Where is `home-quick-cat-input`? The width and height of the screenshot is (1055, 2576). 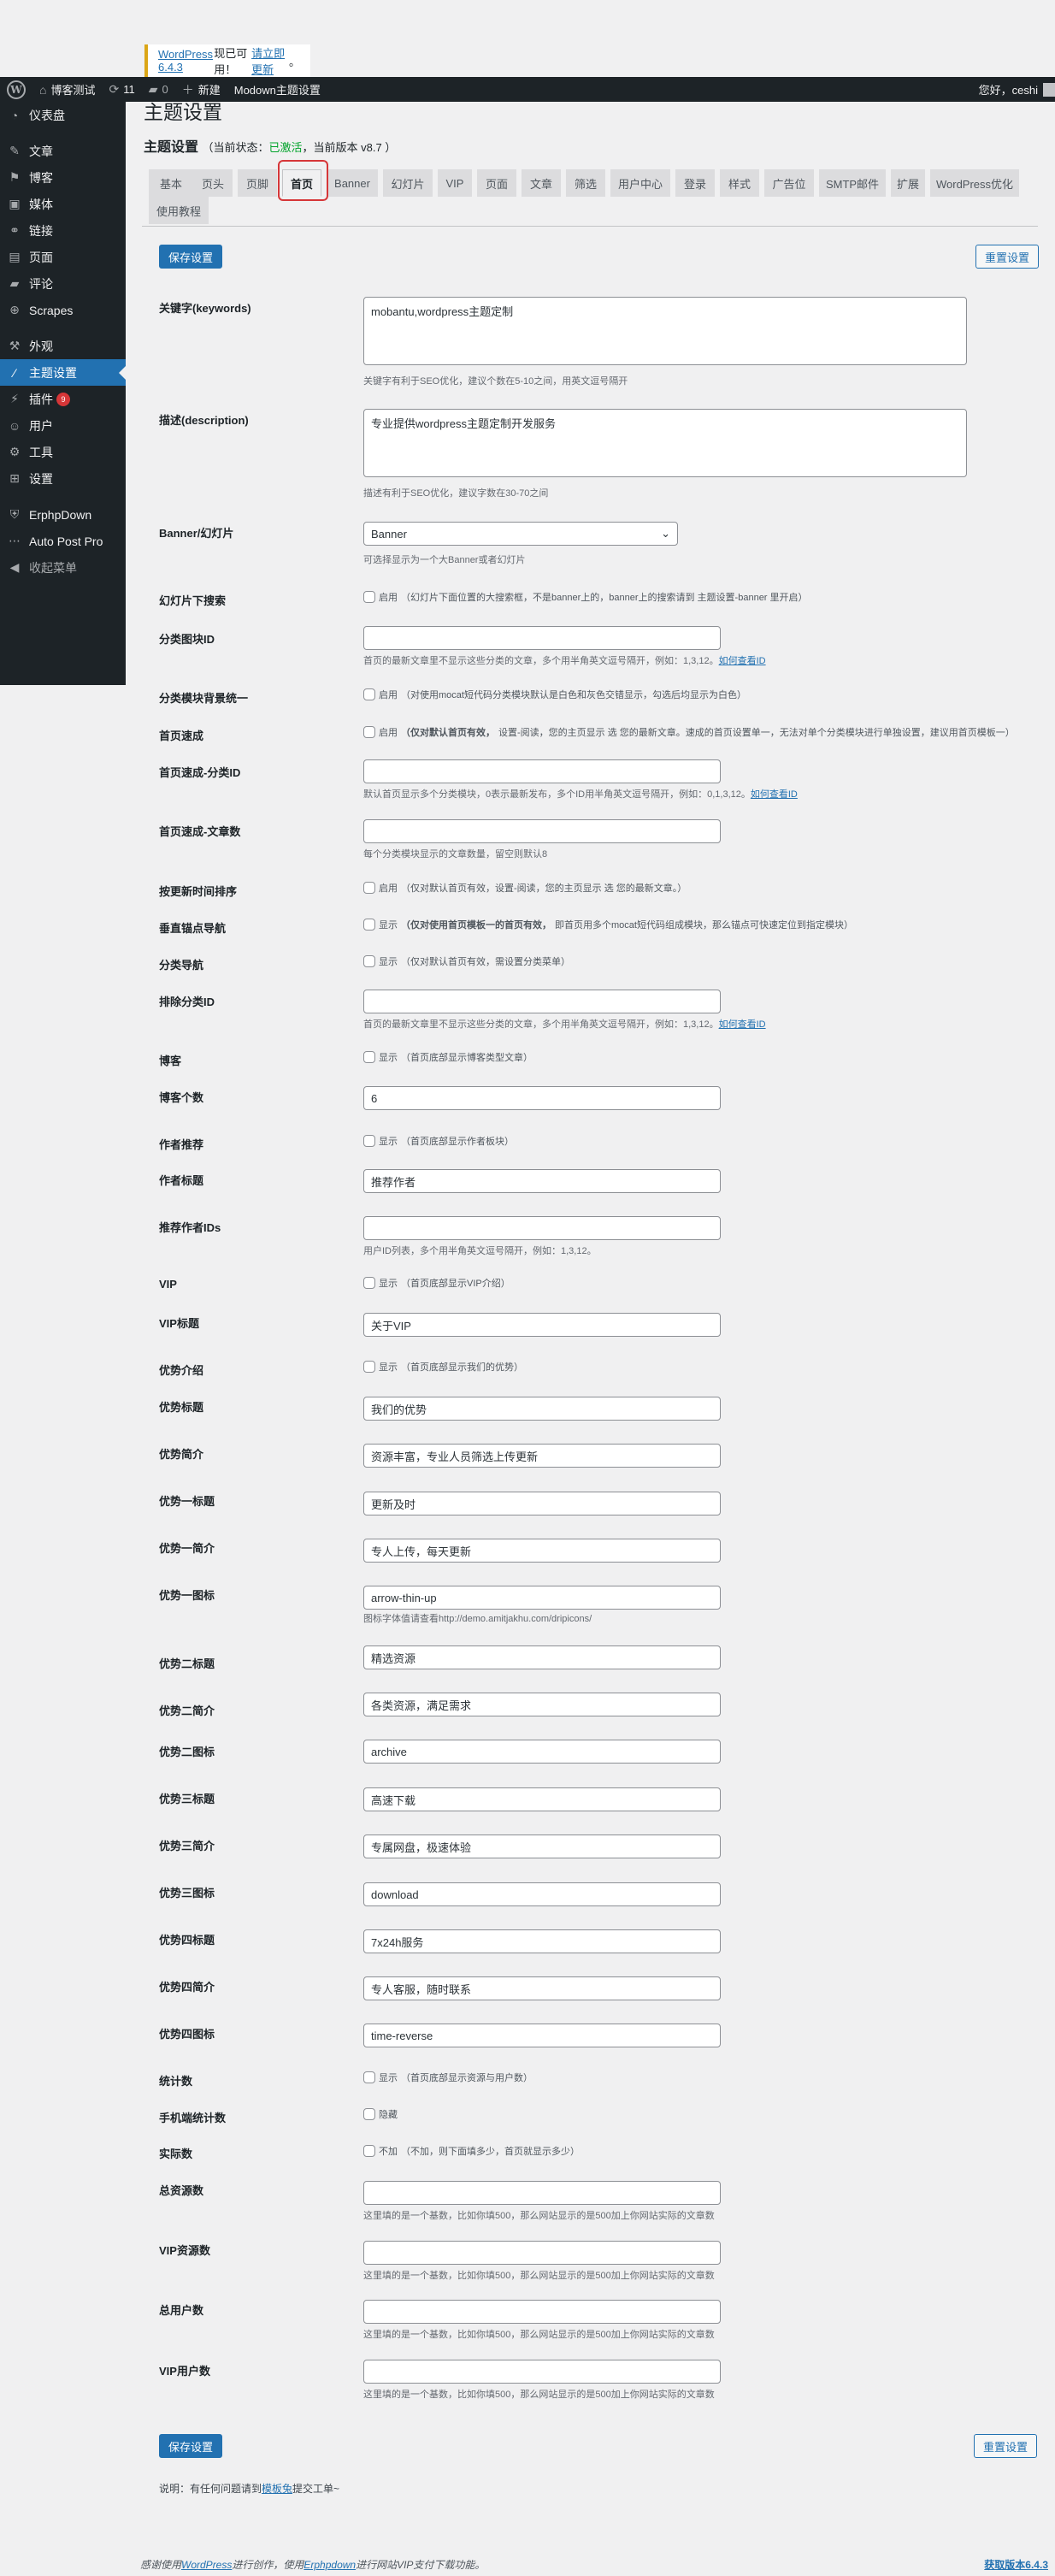
home-quick-cat-input is located at coordinates (542, 771).